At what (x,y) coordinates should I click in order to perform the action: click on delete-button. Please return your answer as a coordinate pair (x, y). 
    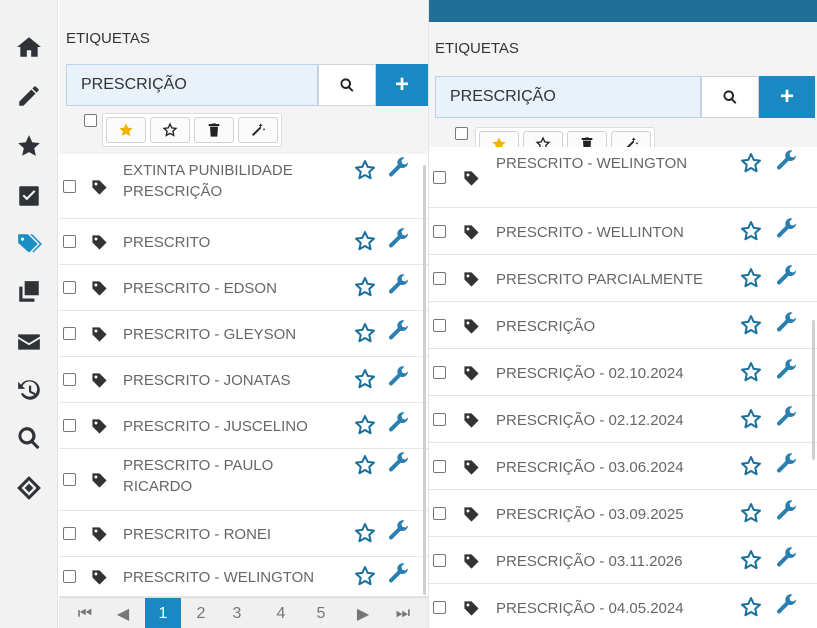
    Looking at the image, I should click on (214, 130).